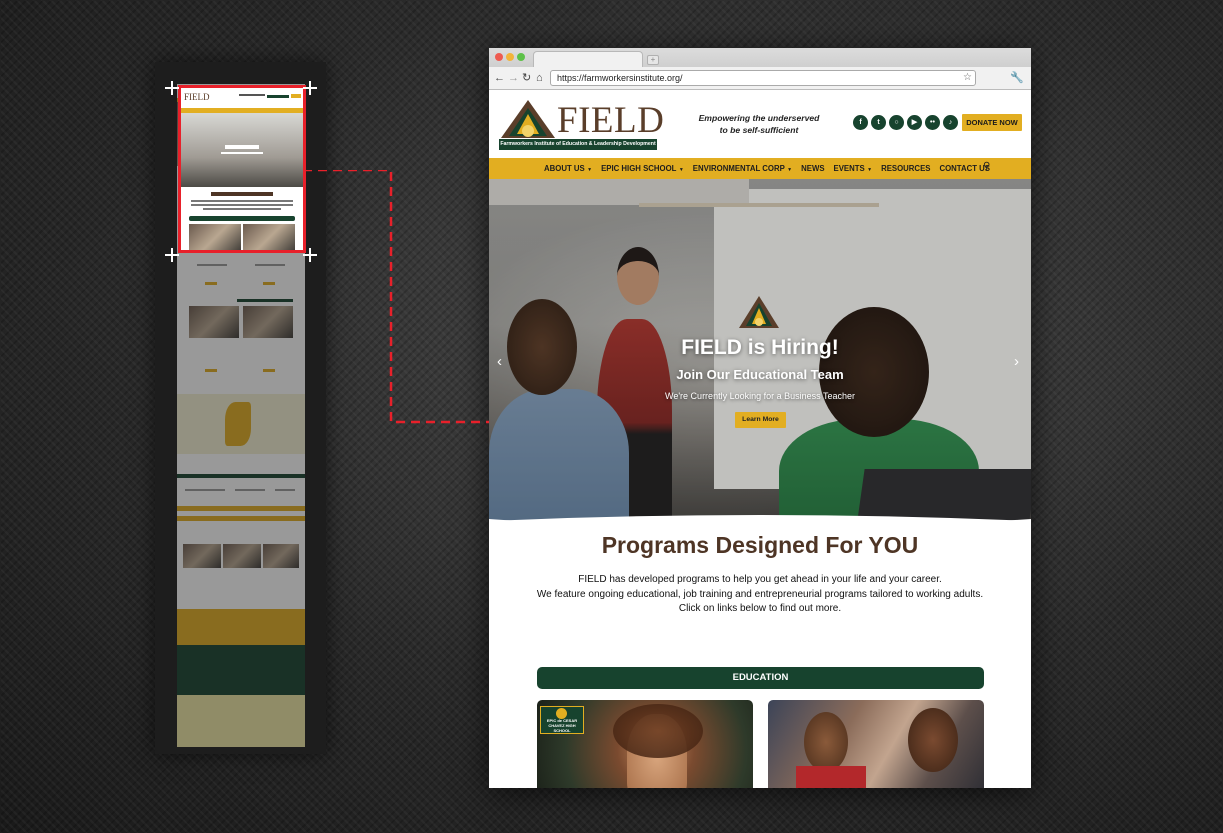 The width and height of the screenshot is (1223, 833). What do you see at coordinates (878, 122) in the screenshot?
I see `twitter-icon: t` at bounding box center [878, 122].